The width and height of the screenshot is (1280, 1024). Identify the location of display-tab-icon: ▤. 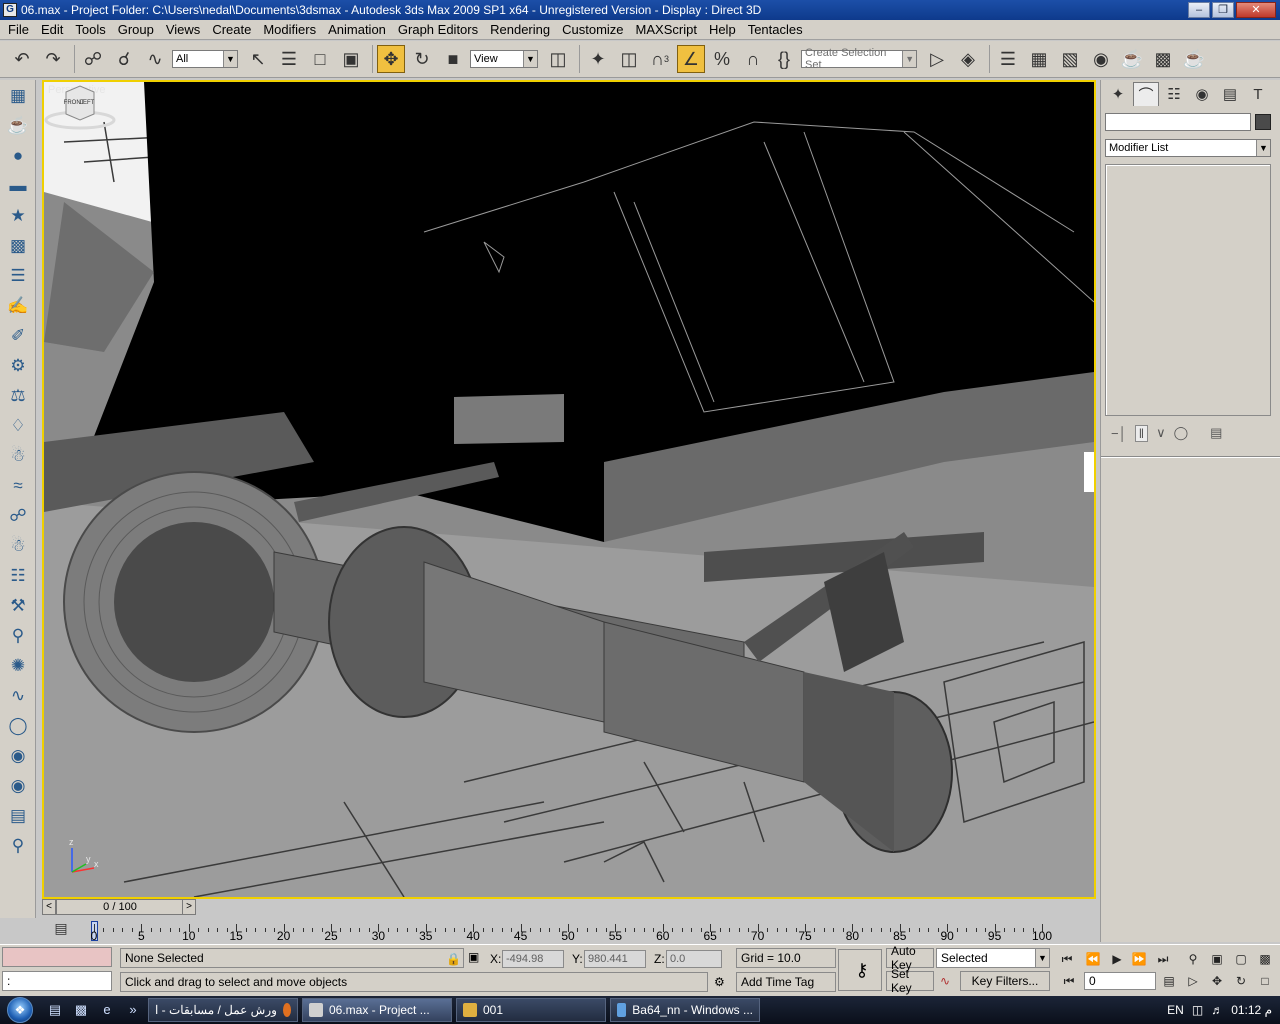
(1230, 94).